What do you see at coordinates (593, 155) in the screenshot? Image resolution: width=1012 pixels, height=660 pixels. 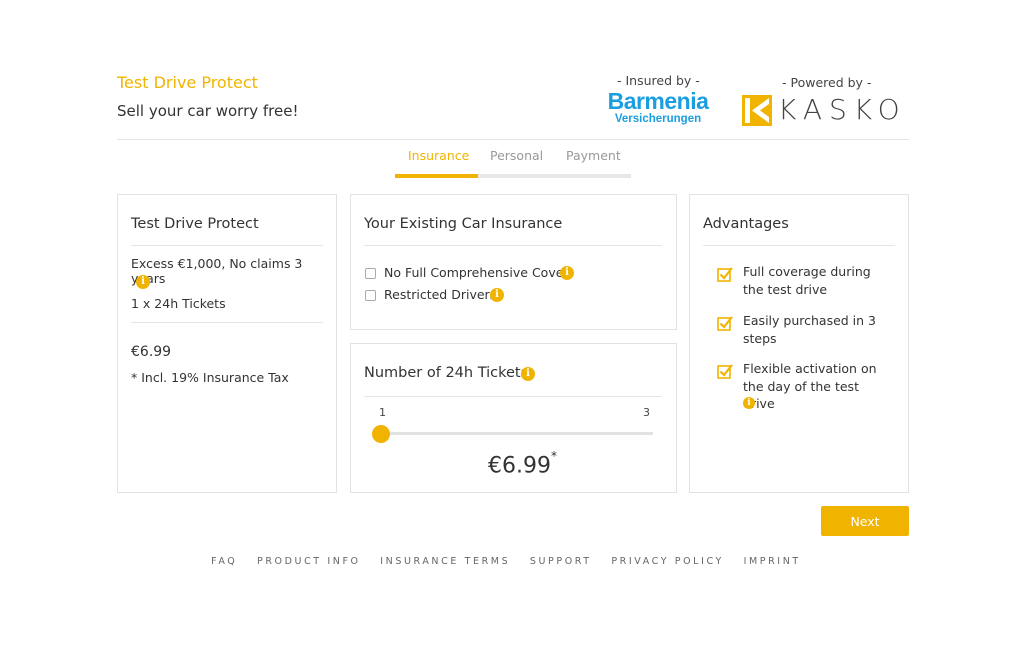 I see `tab-payment: Payment` at bounding box center [593, 155].